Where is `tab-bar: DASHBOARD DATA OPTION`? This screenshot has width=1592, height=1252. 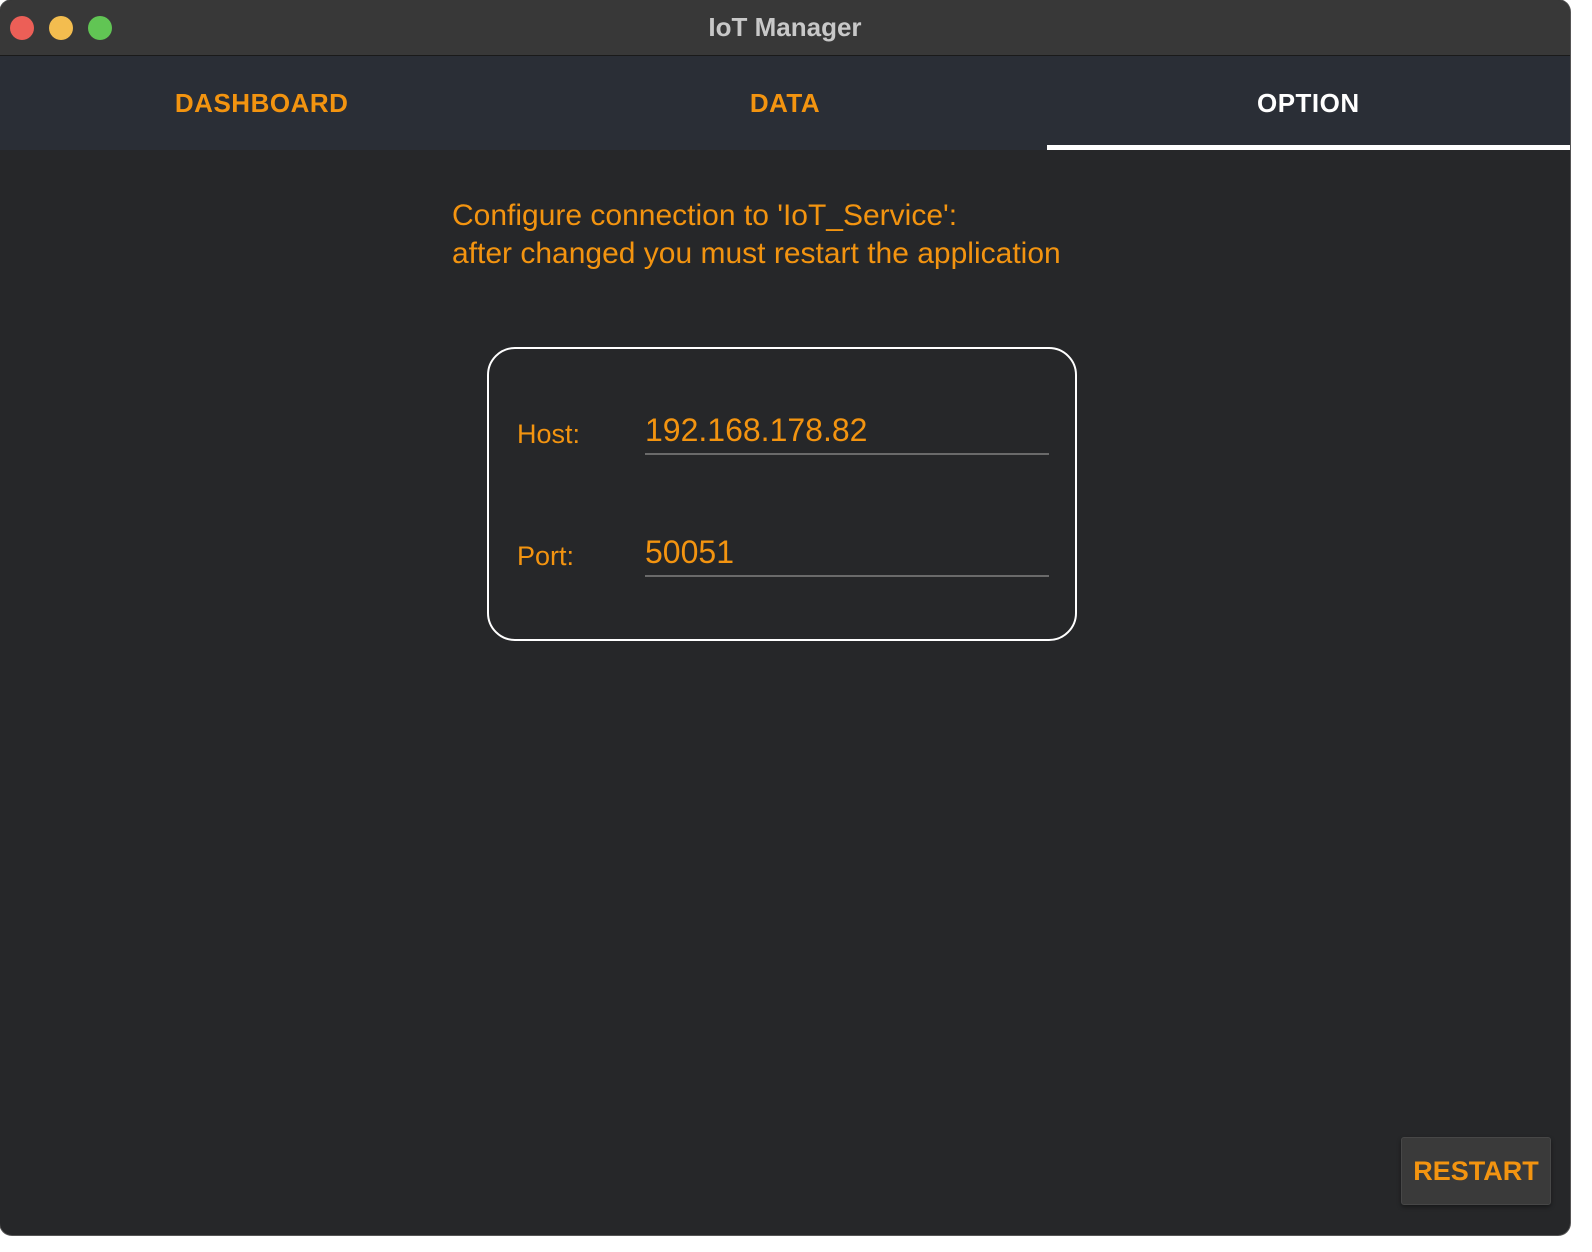
tab-bar: DASHBOARD DATA OPTION is located at coordinates (785, 103).